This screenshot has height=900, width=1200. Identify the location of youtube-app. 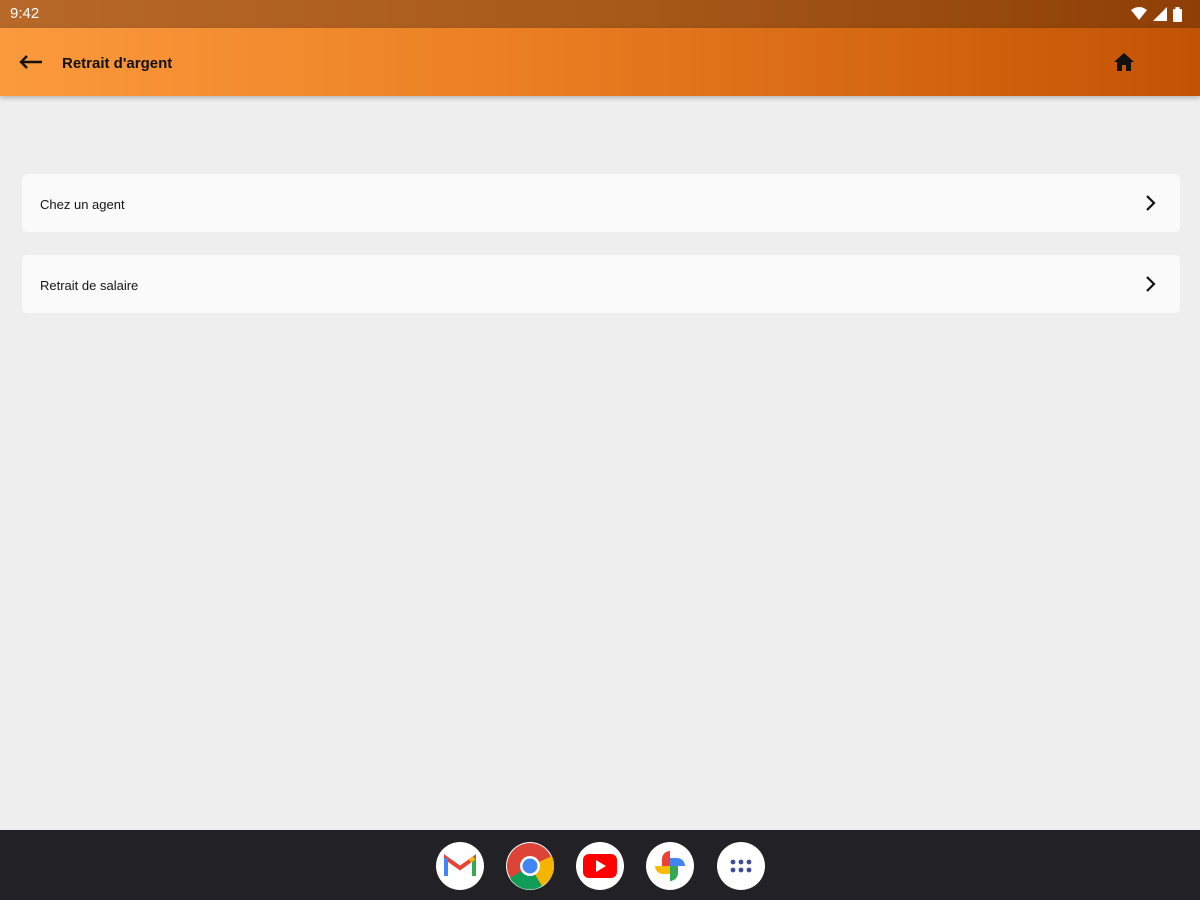
(600, 866).